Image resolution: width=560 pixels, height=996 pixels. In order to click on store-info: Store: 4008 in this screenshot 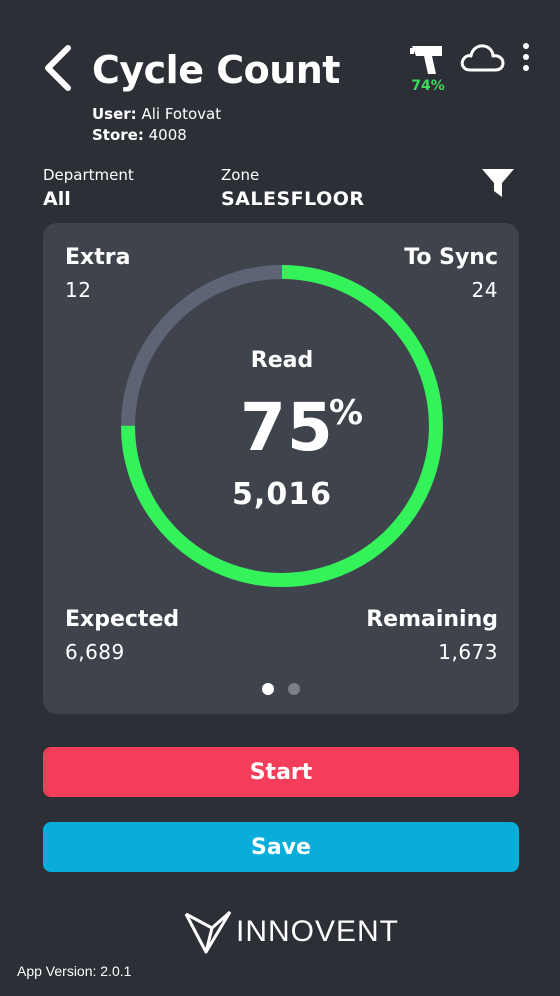, I will do `click(139, 135)`.